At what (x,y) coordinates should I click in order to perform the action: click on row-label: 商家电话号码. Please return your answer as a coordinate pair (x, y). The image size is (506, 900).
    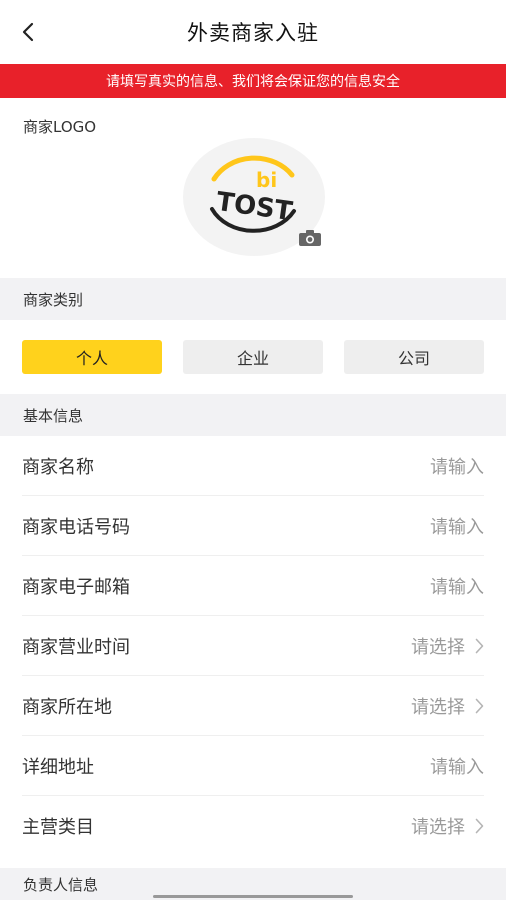
    Looking at the image, I should click on (76, 527).